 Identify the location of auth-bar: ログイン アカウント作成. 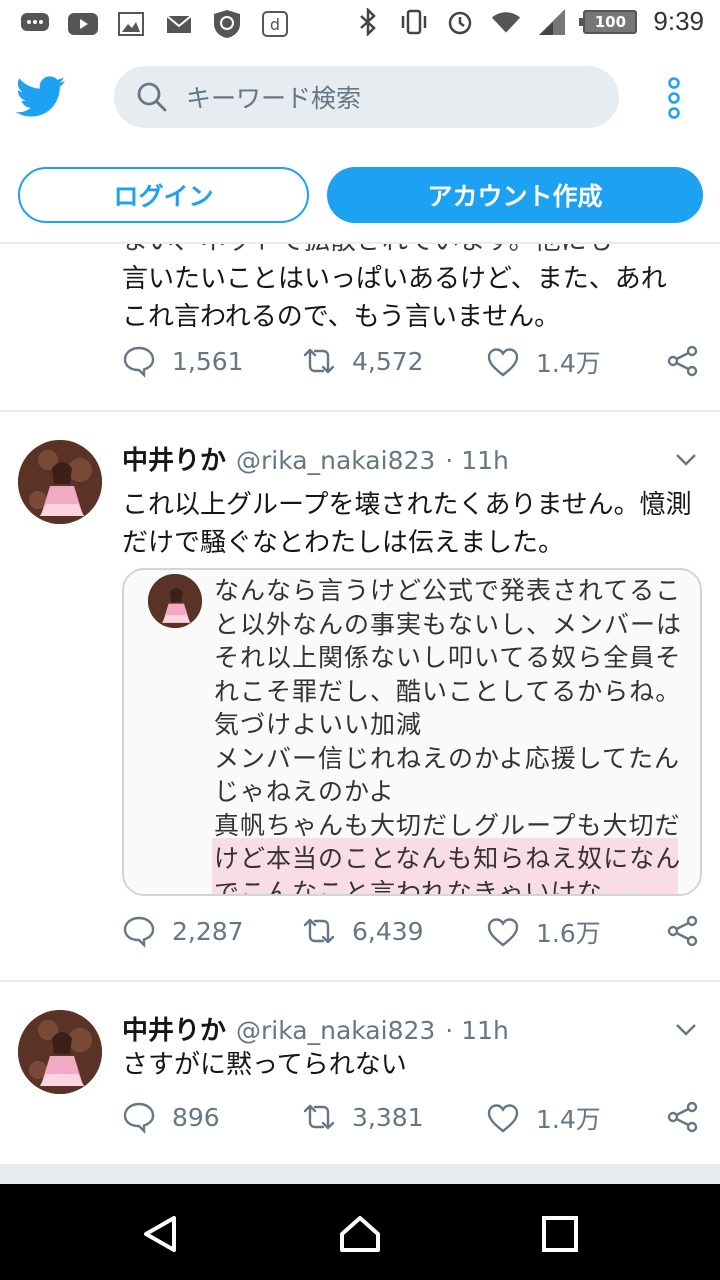
(360, 196).